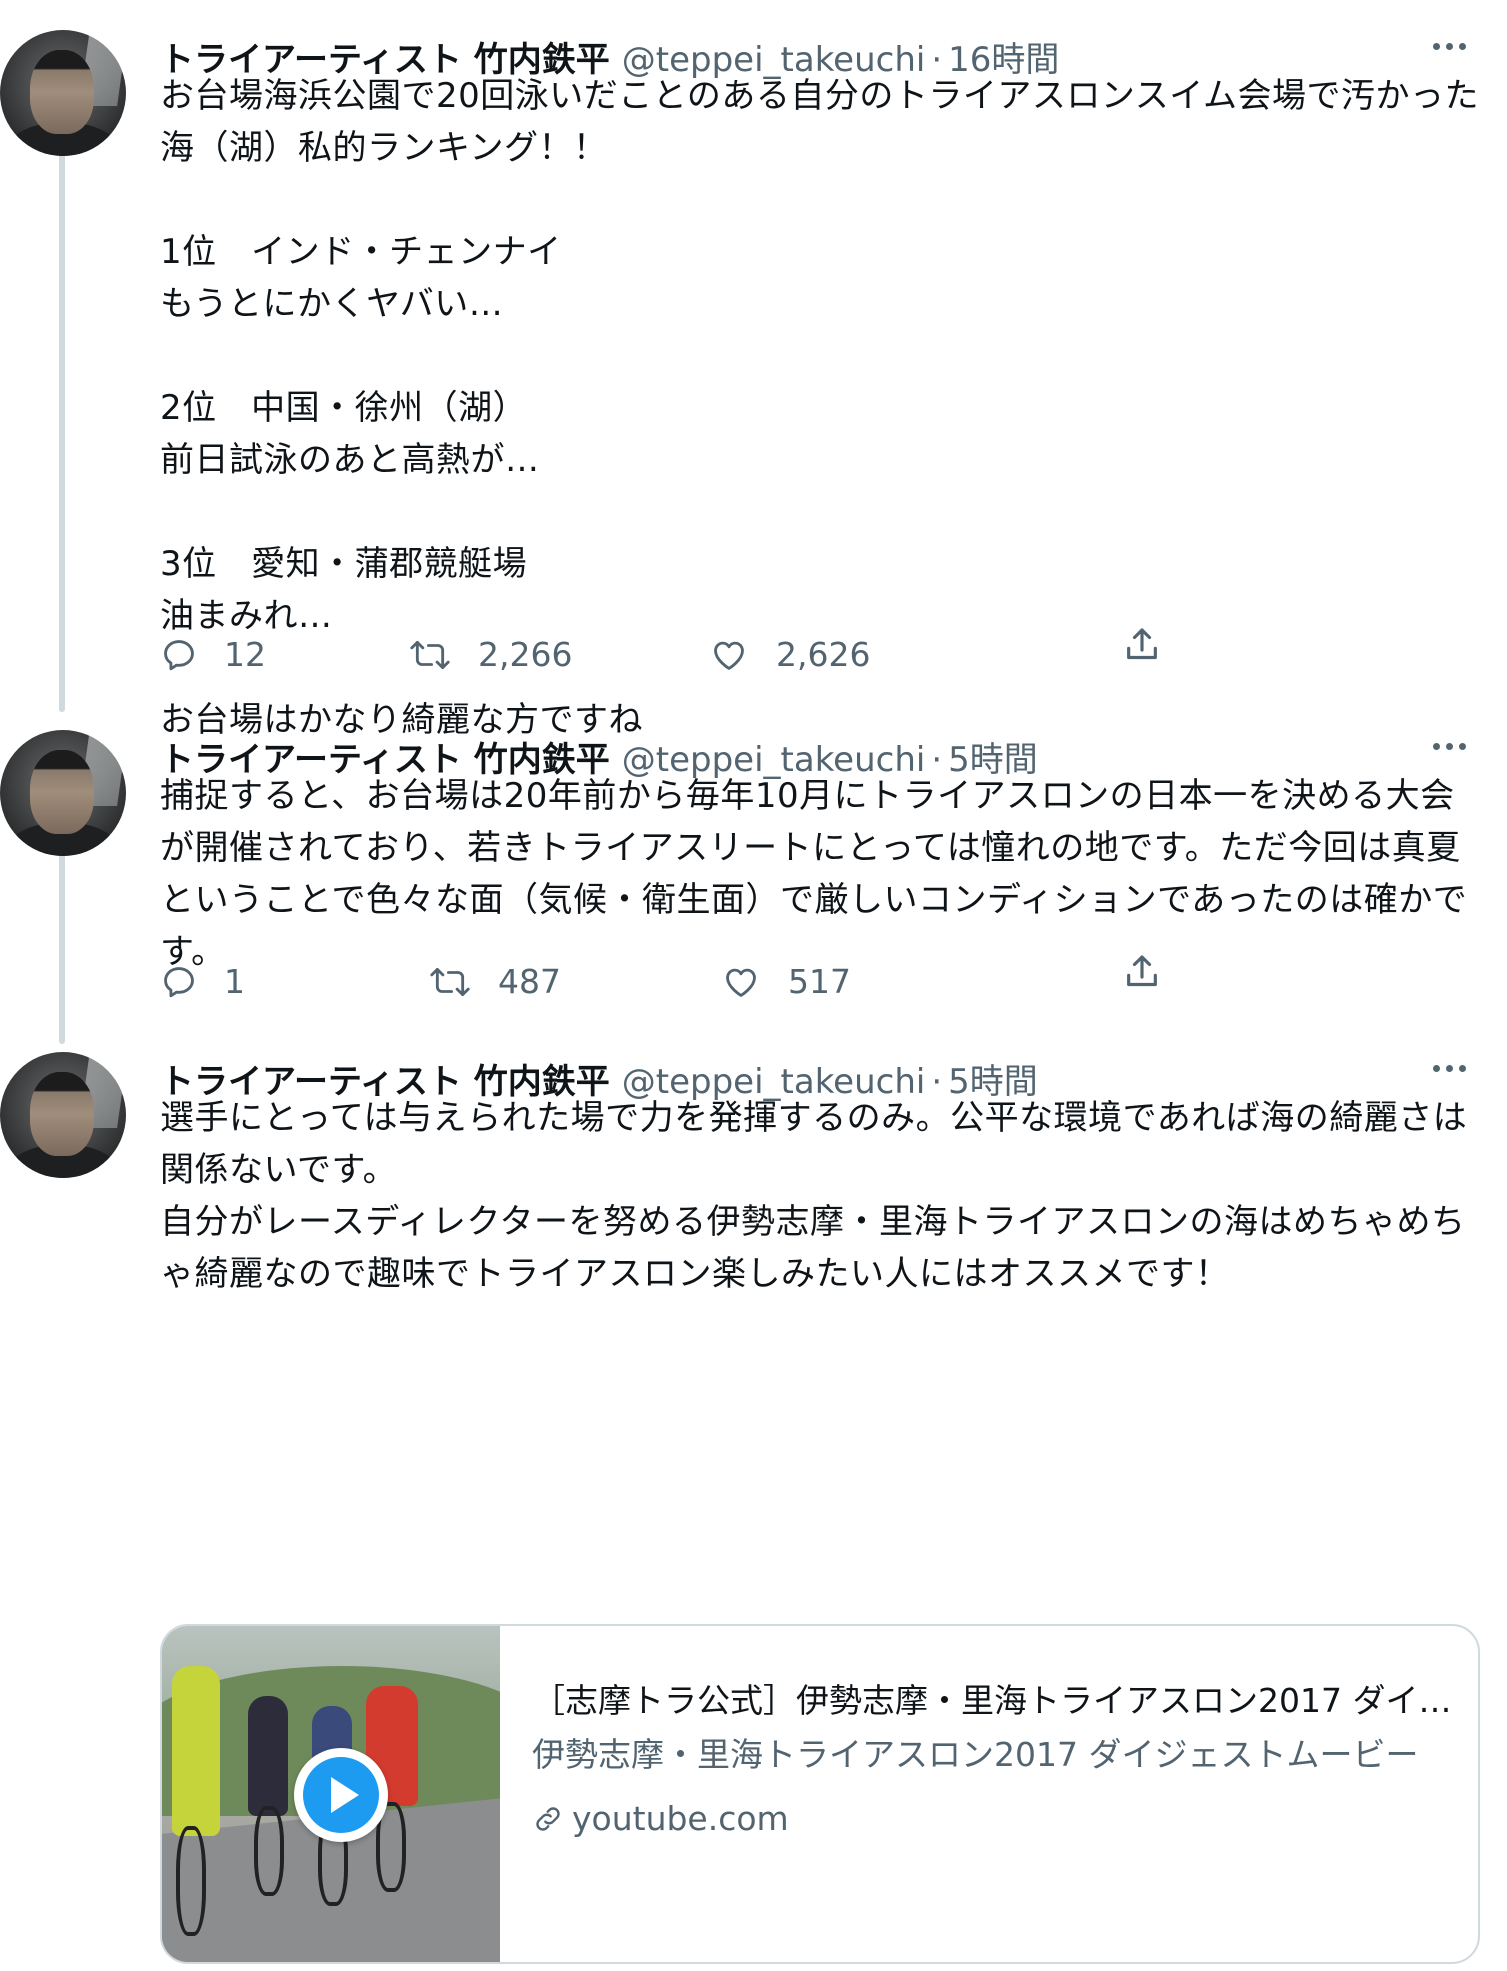 This screenshot has height=1971, width=1507. I want to click on reply-count: 1, so click(234, 981).